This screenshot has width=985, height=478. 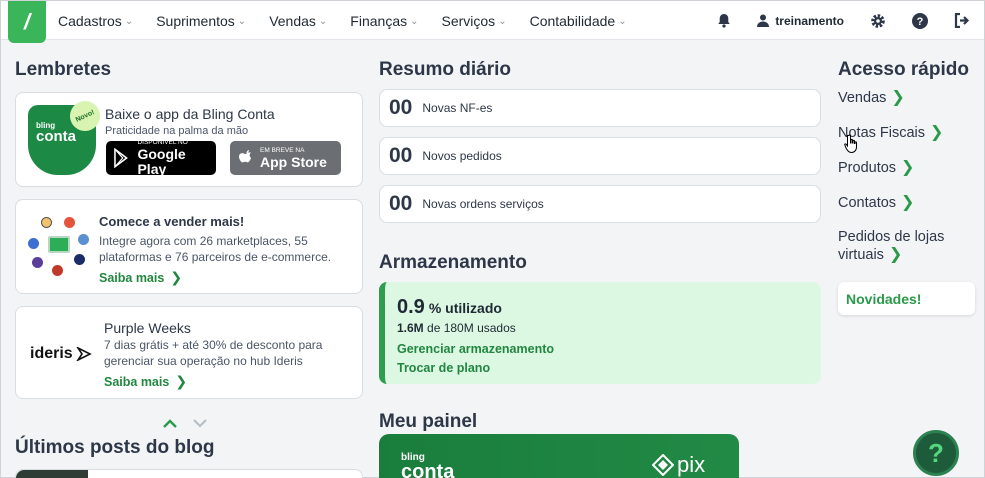 I want to click on question-mark-icon: ?, so click(x=936, y=452).